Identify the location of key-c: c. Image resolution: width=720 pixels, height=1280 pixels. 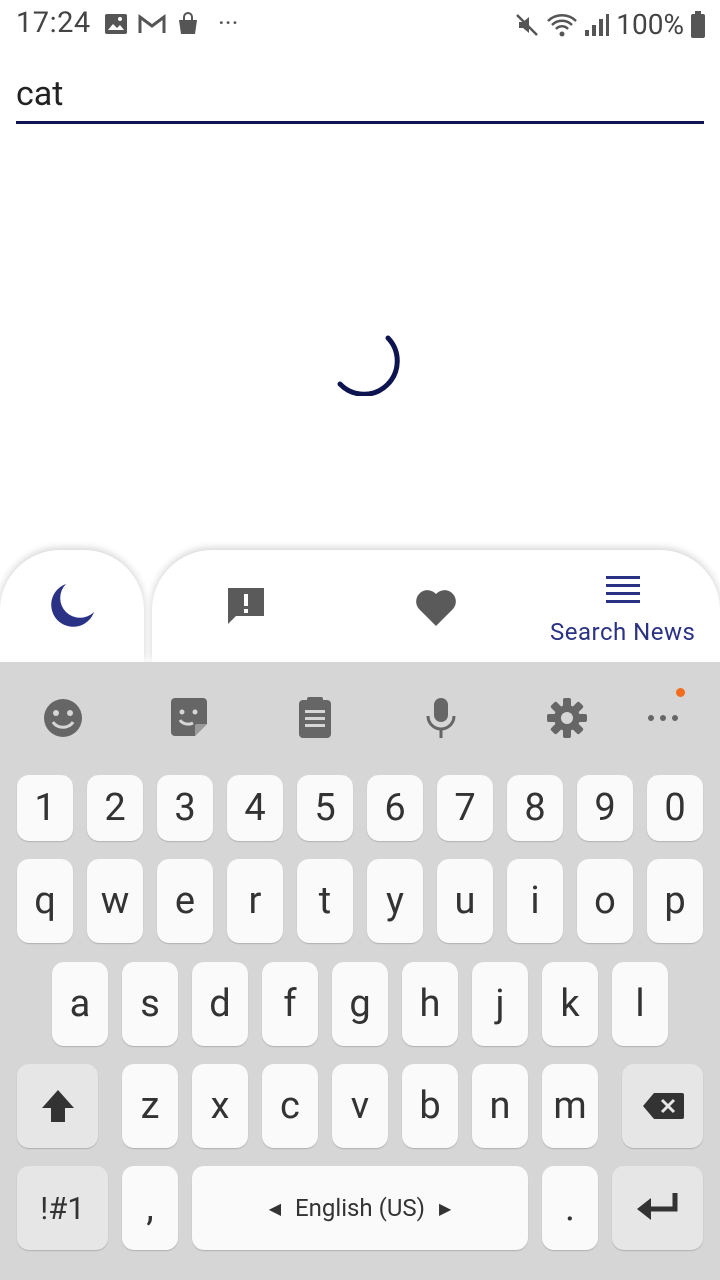
(290, 1106).